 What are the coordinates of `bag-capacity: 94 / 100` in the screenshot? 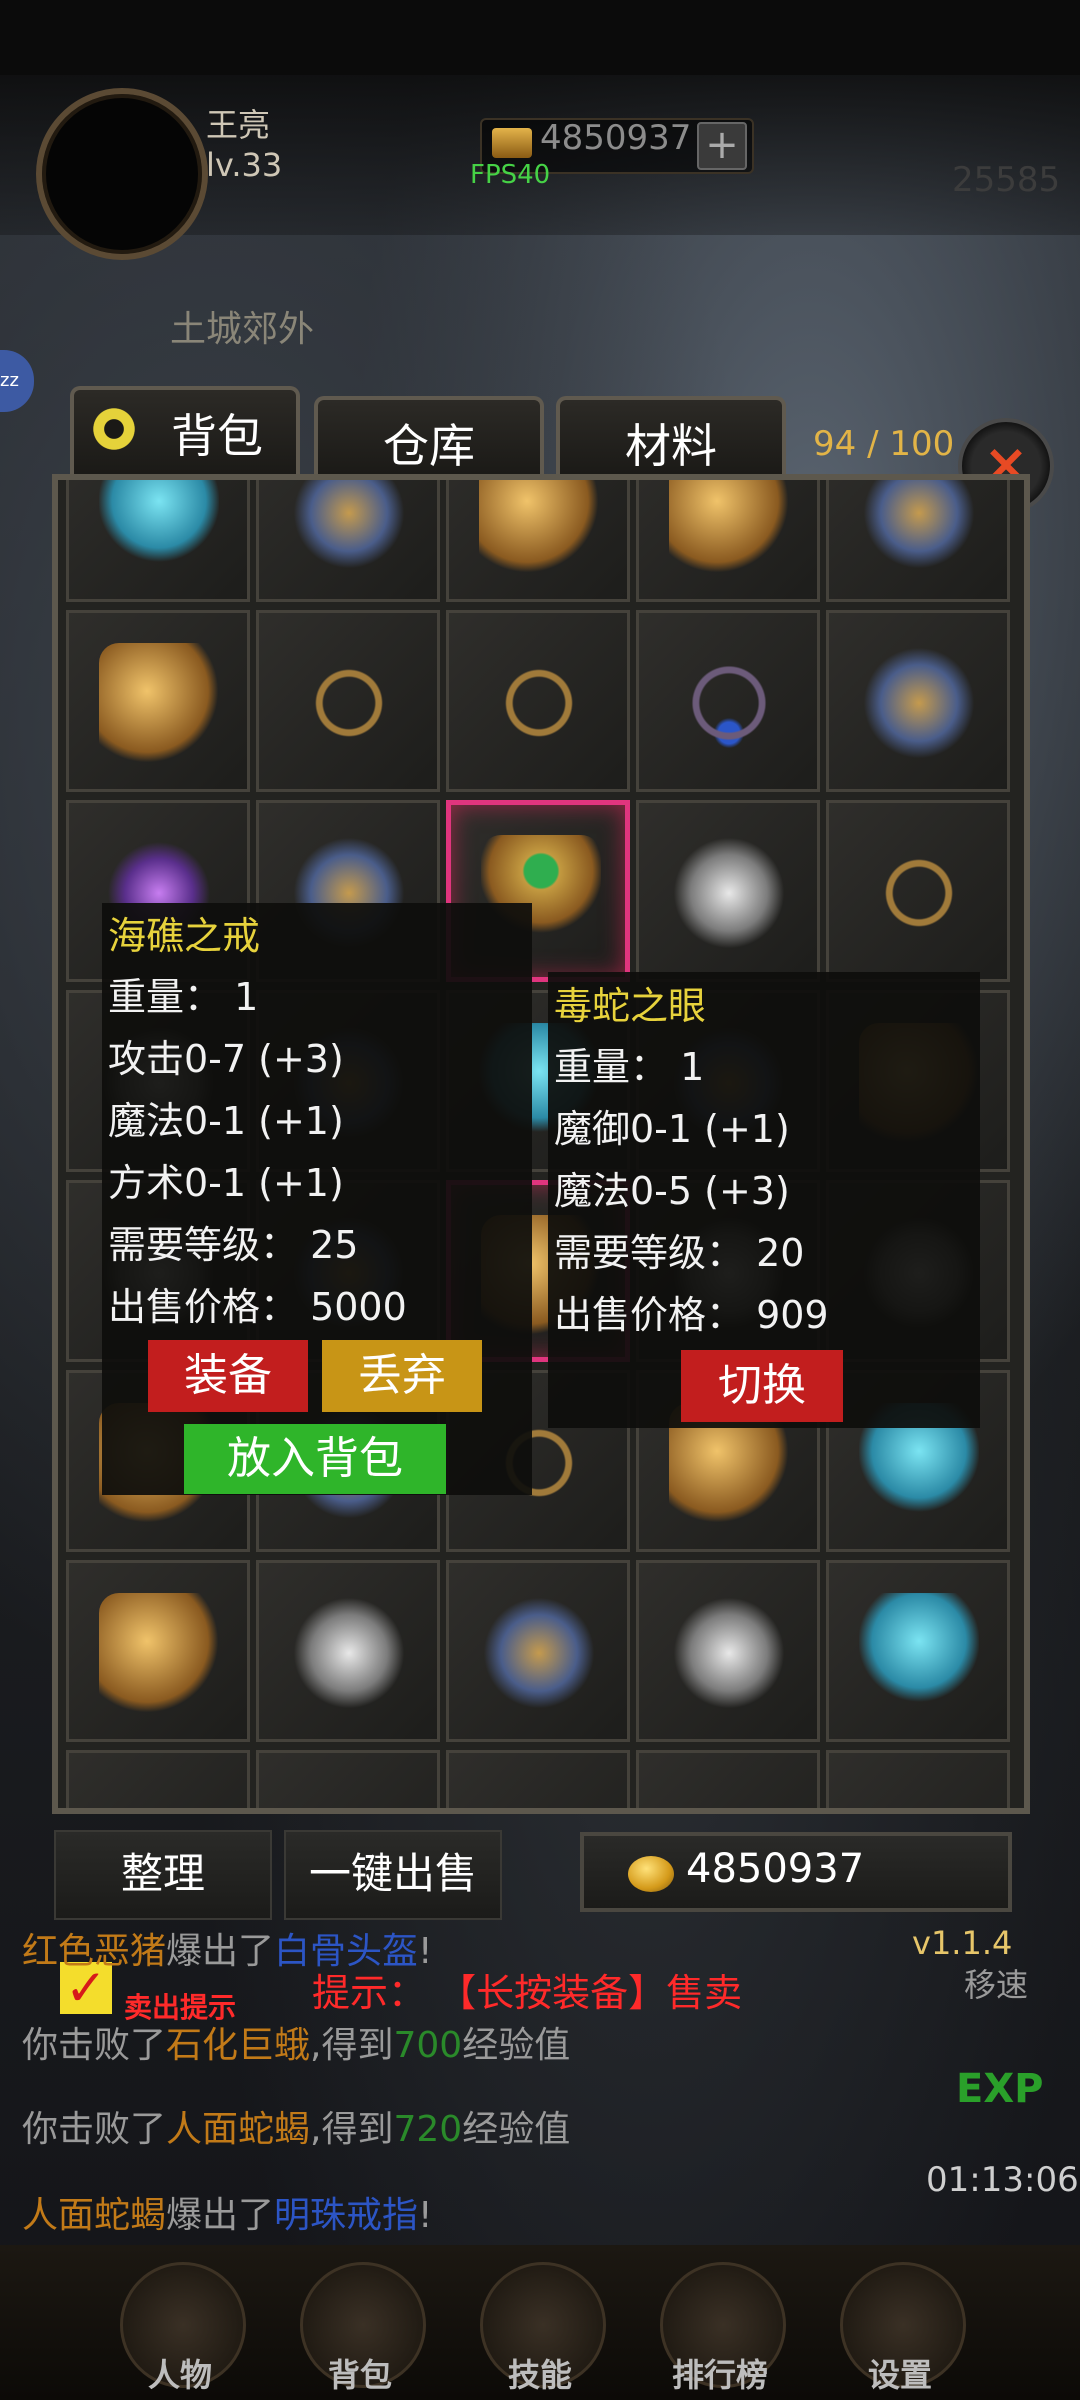 It's located at (884, 444).